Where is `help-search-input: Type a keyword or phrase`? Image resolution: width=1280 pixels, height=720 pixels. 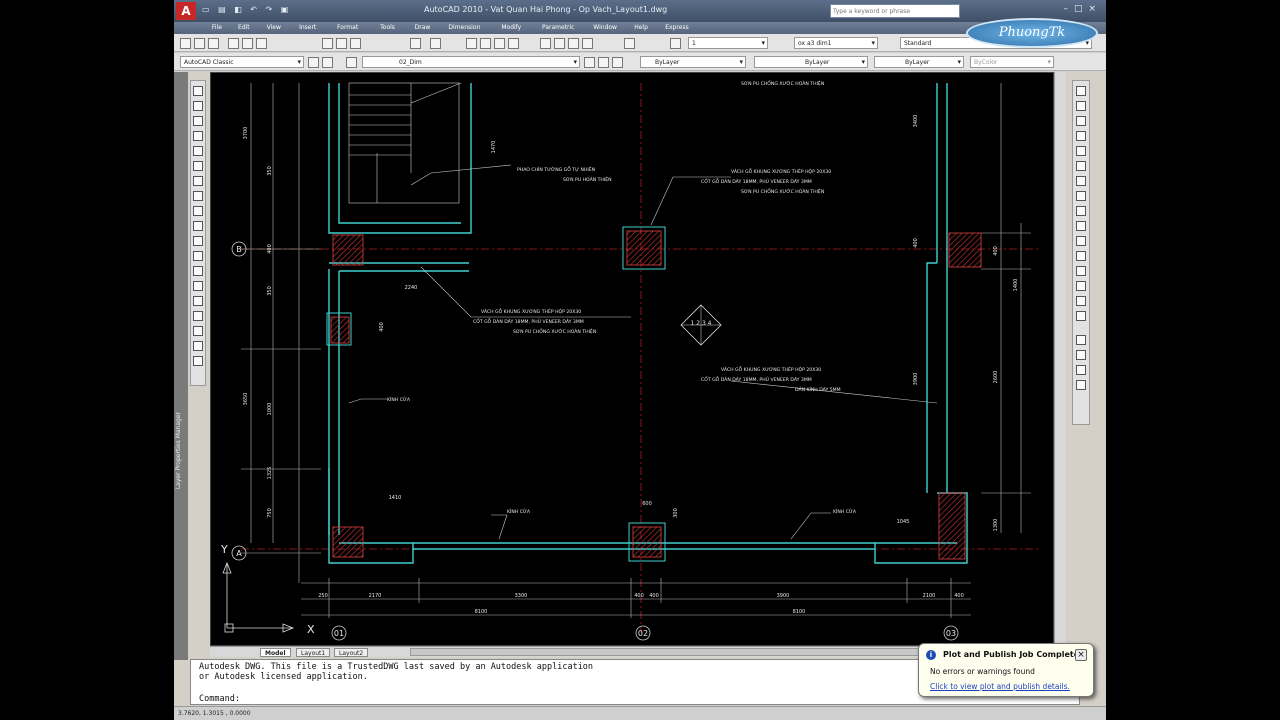 help-search-input: Type a keyword or phrase is located at coordinates (895, 11).